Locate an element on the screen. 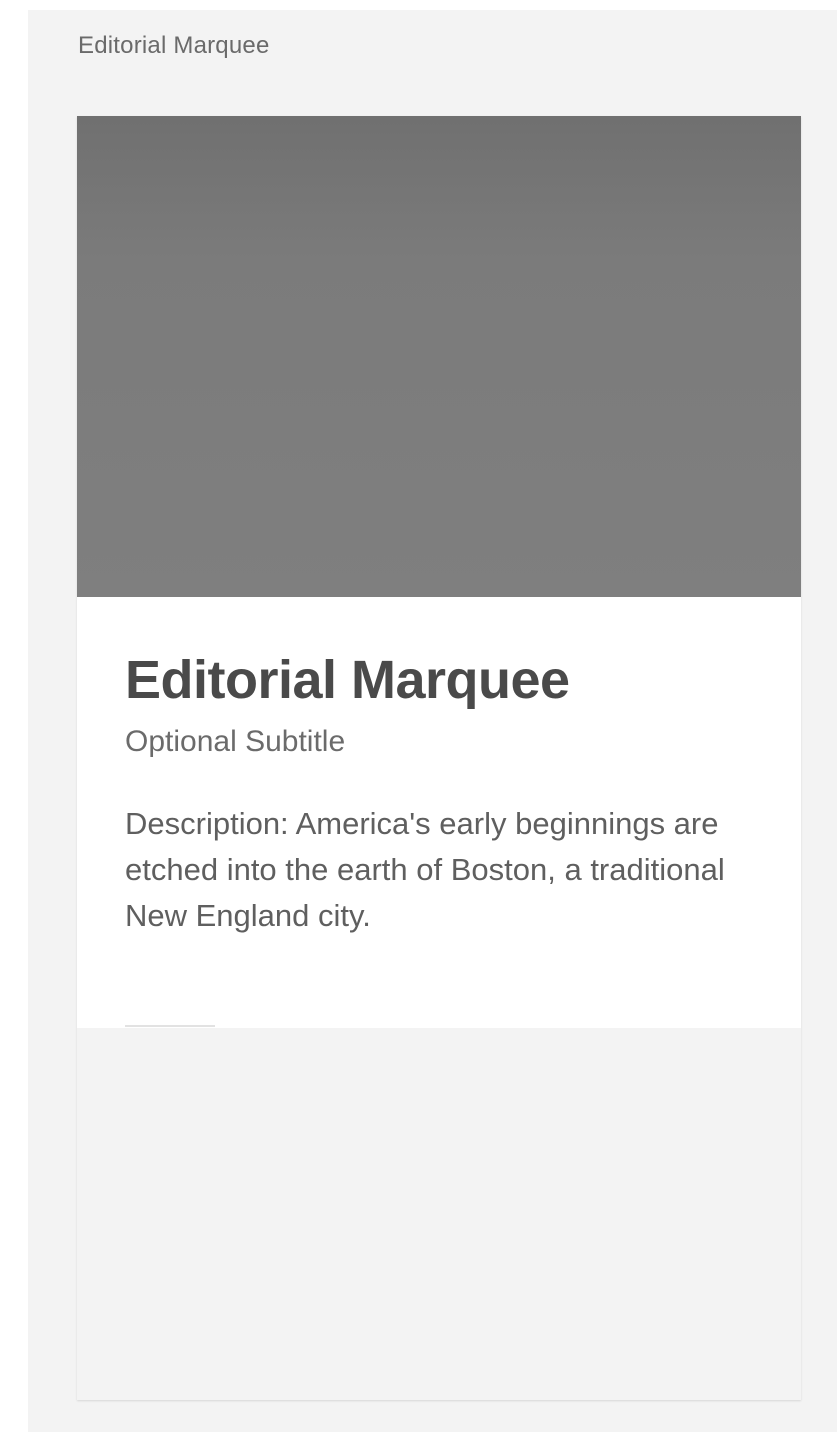 This screenshot has width=837, height=1434. card-title: Editorial Marquee is located at coordinates (347, 680).